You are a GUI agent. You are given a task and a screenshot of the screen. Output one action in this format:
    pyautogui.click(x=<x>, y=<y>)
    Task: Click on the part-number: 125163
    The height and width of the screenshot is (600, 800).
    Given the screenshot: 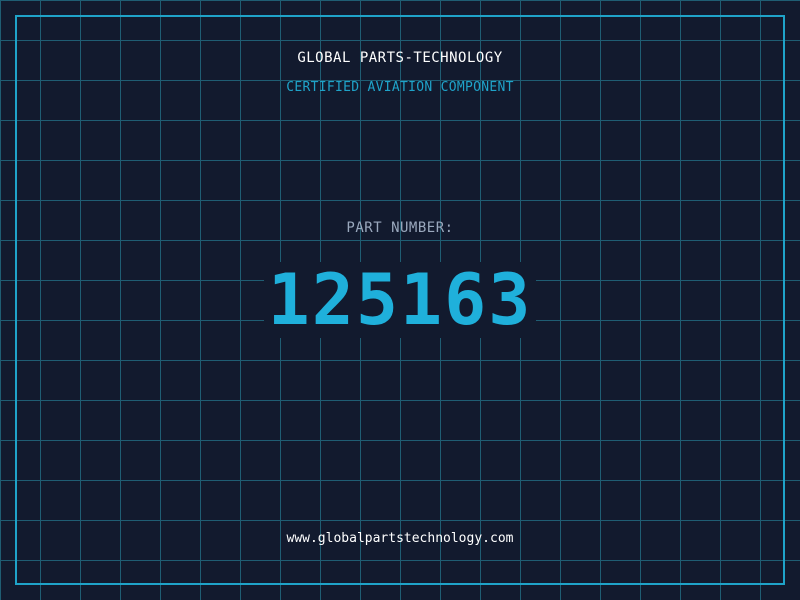 What is the action you would take?
    pyautogui.click(x=400, y=300)
    